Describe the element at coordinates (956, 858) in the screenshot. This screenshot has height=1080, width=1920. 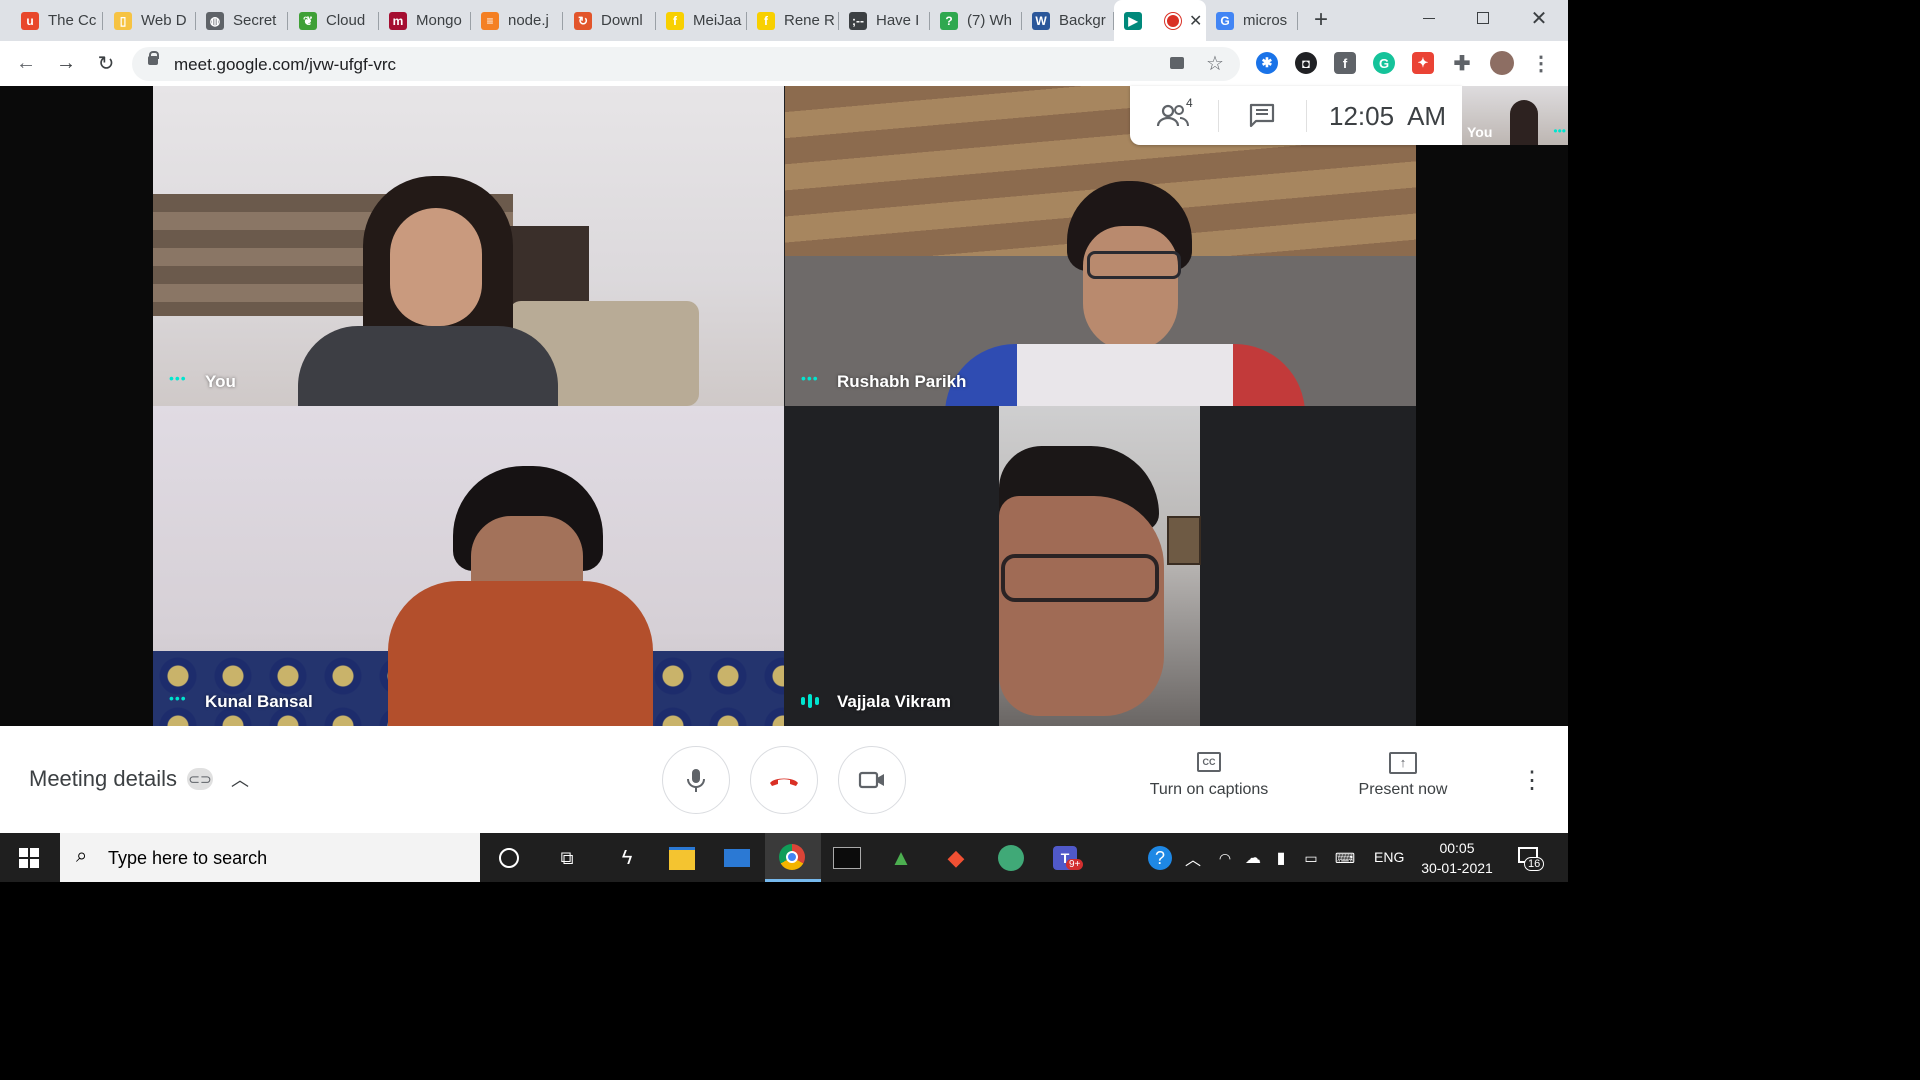
I see `git-icon: ◆` at that location.